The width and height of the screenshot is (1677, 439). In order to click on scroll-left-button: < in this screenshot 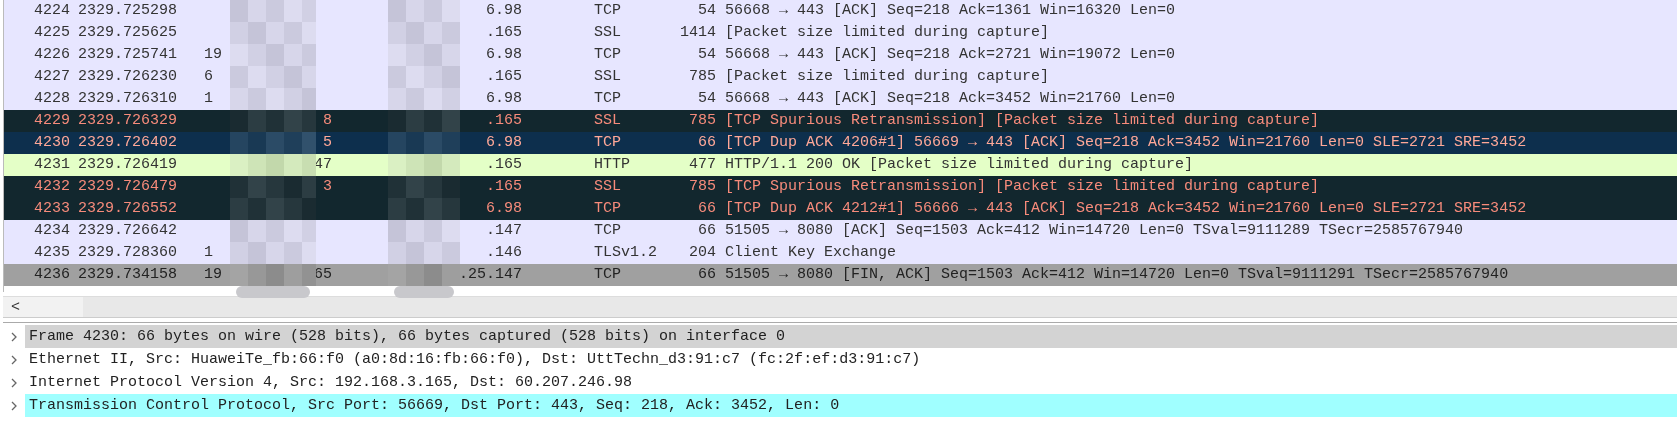, I will do `click(43, 307)`.